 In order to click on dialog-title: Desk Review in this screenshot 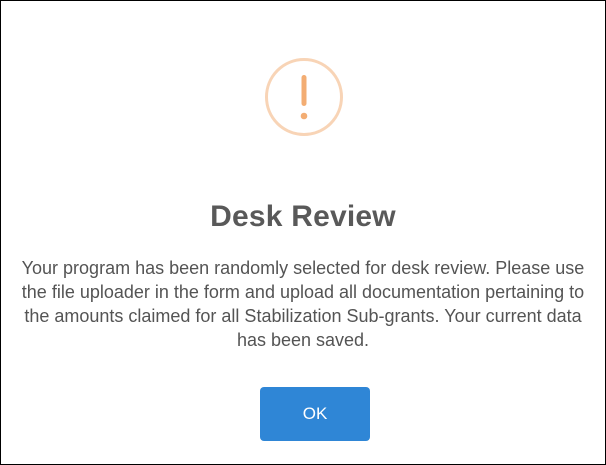, I will do `click(303, 216)`.